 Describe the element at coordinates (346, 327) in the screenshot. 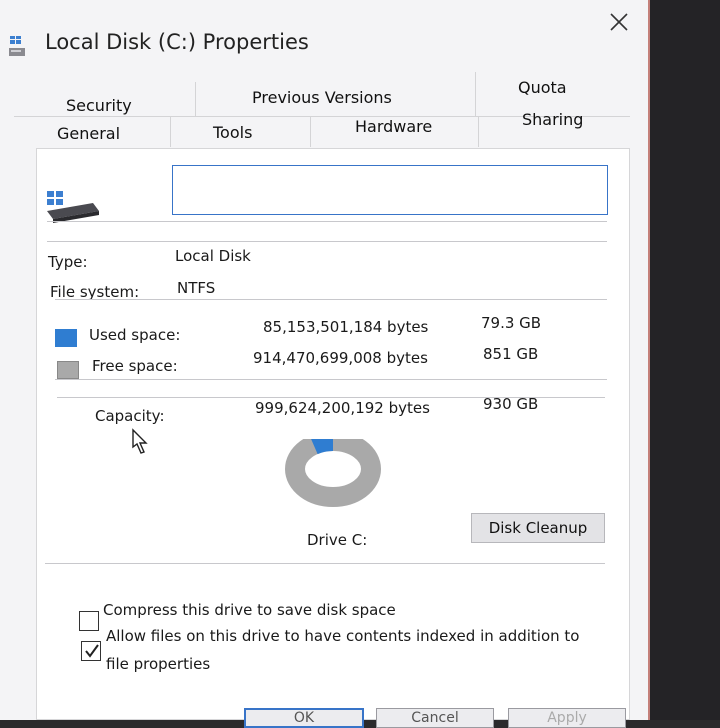

I see `used-space-bytes: 85,153,501,184 bytes` at that location.